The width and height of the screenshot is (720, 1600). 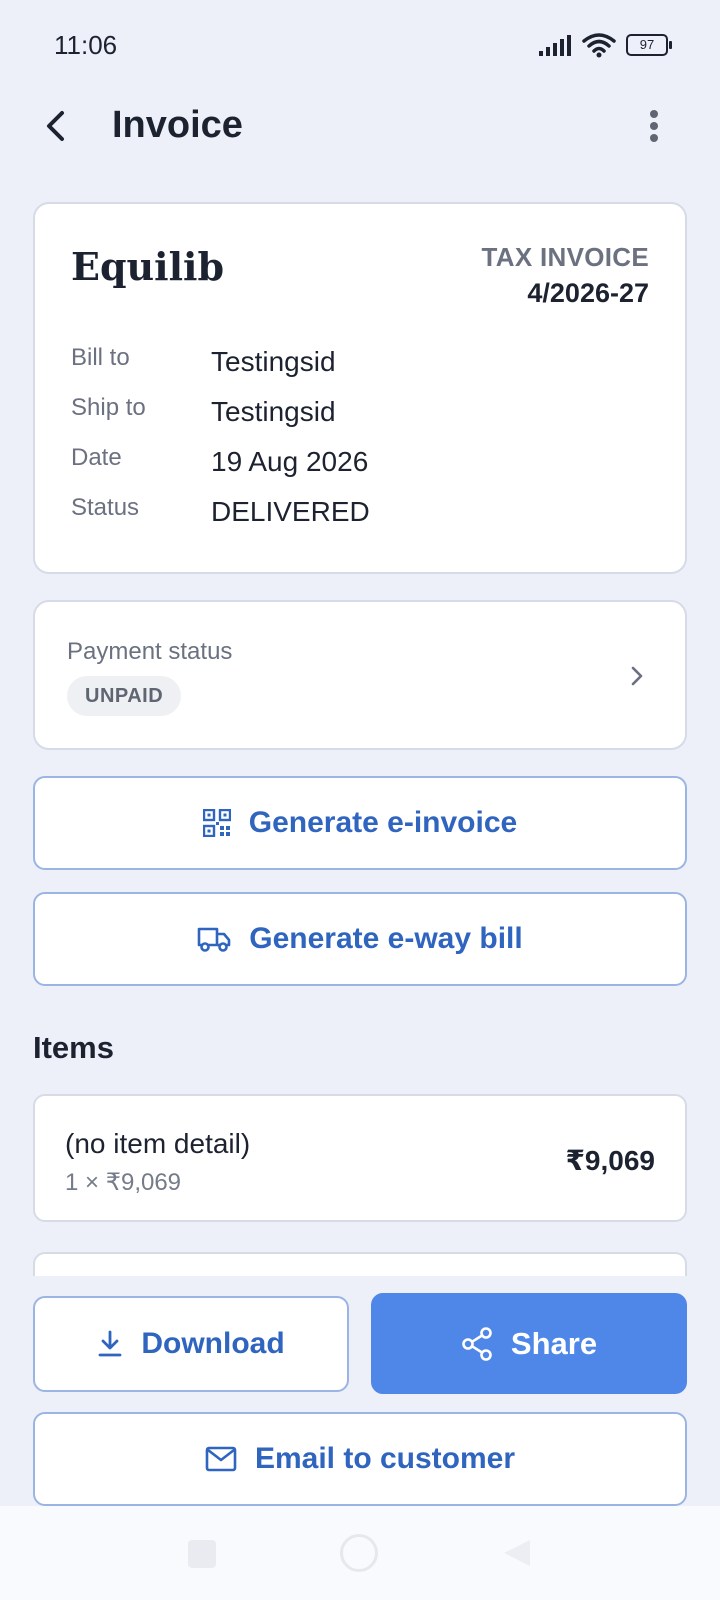 I want to click on status-icons: 97, so click(x=605, y=45).